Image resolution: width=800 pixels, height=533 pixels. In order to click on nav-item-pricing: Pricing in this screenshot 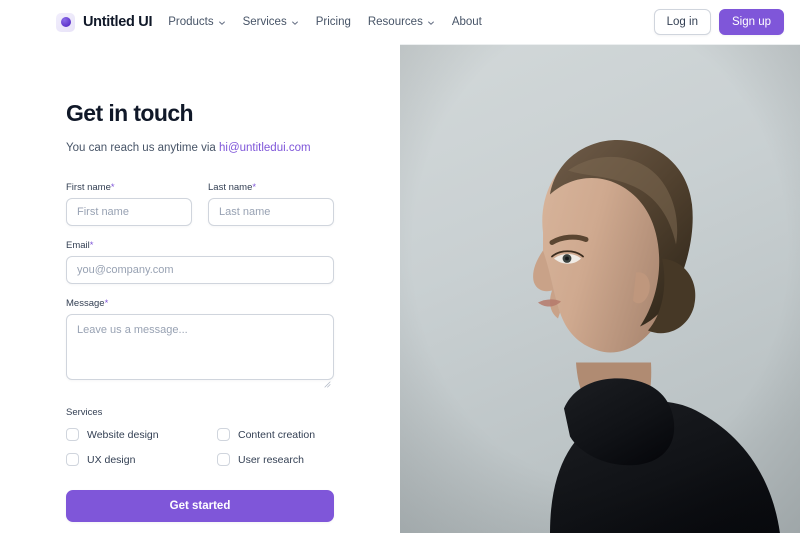, I will do `click(333, 22)`.